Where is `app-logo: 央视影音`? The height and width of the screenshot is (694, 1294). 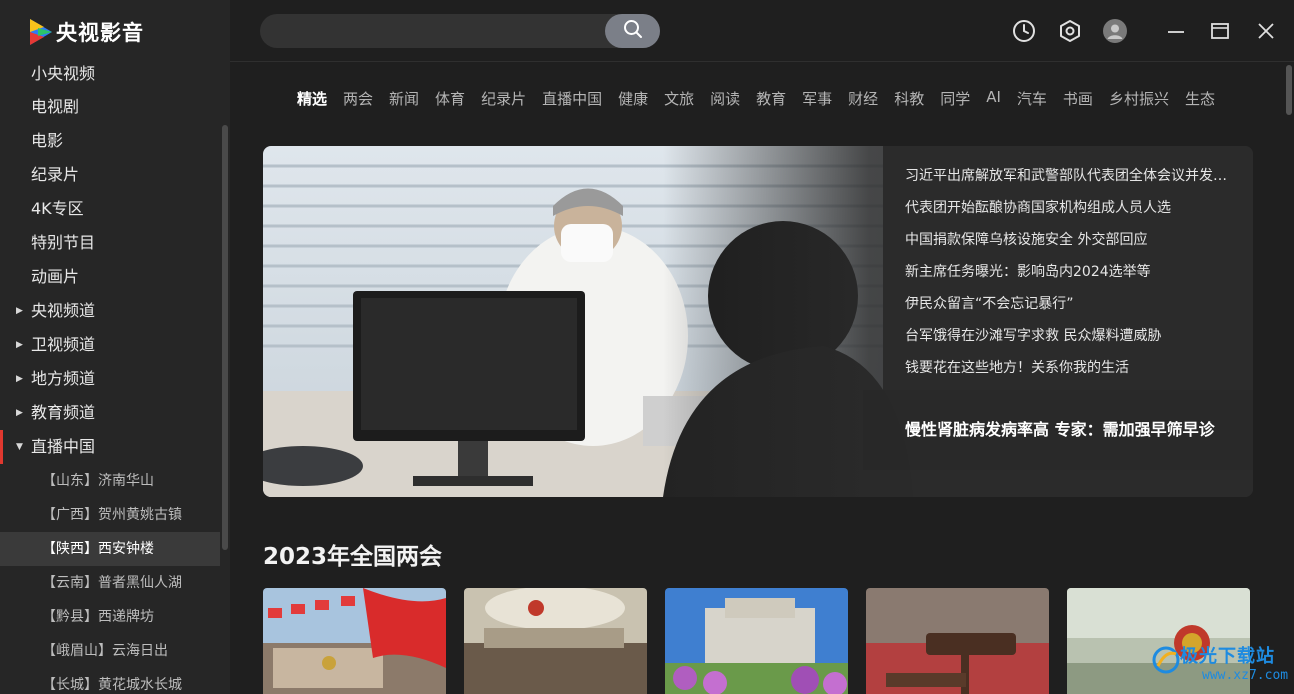 app-logo: 央视影音 is located at coordinates (87, 32).